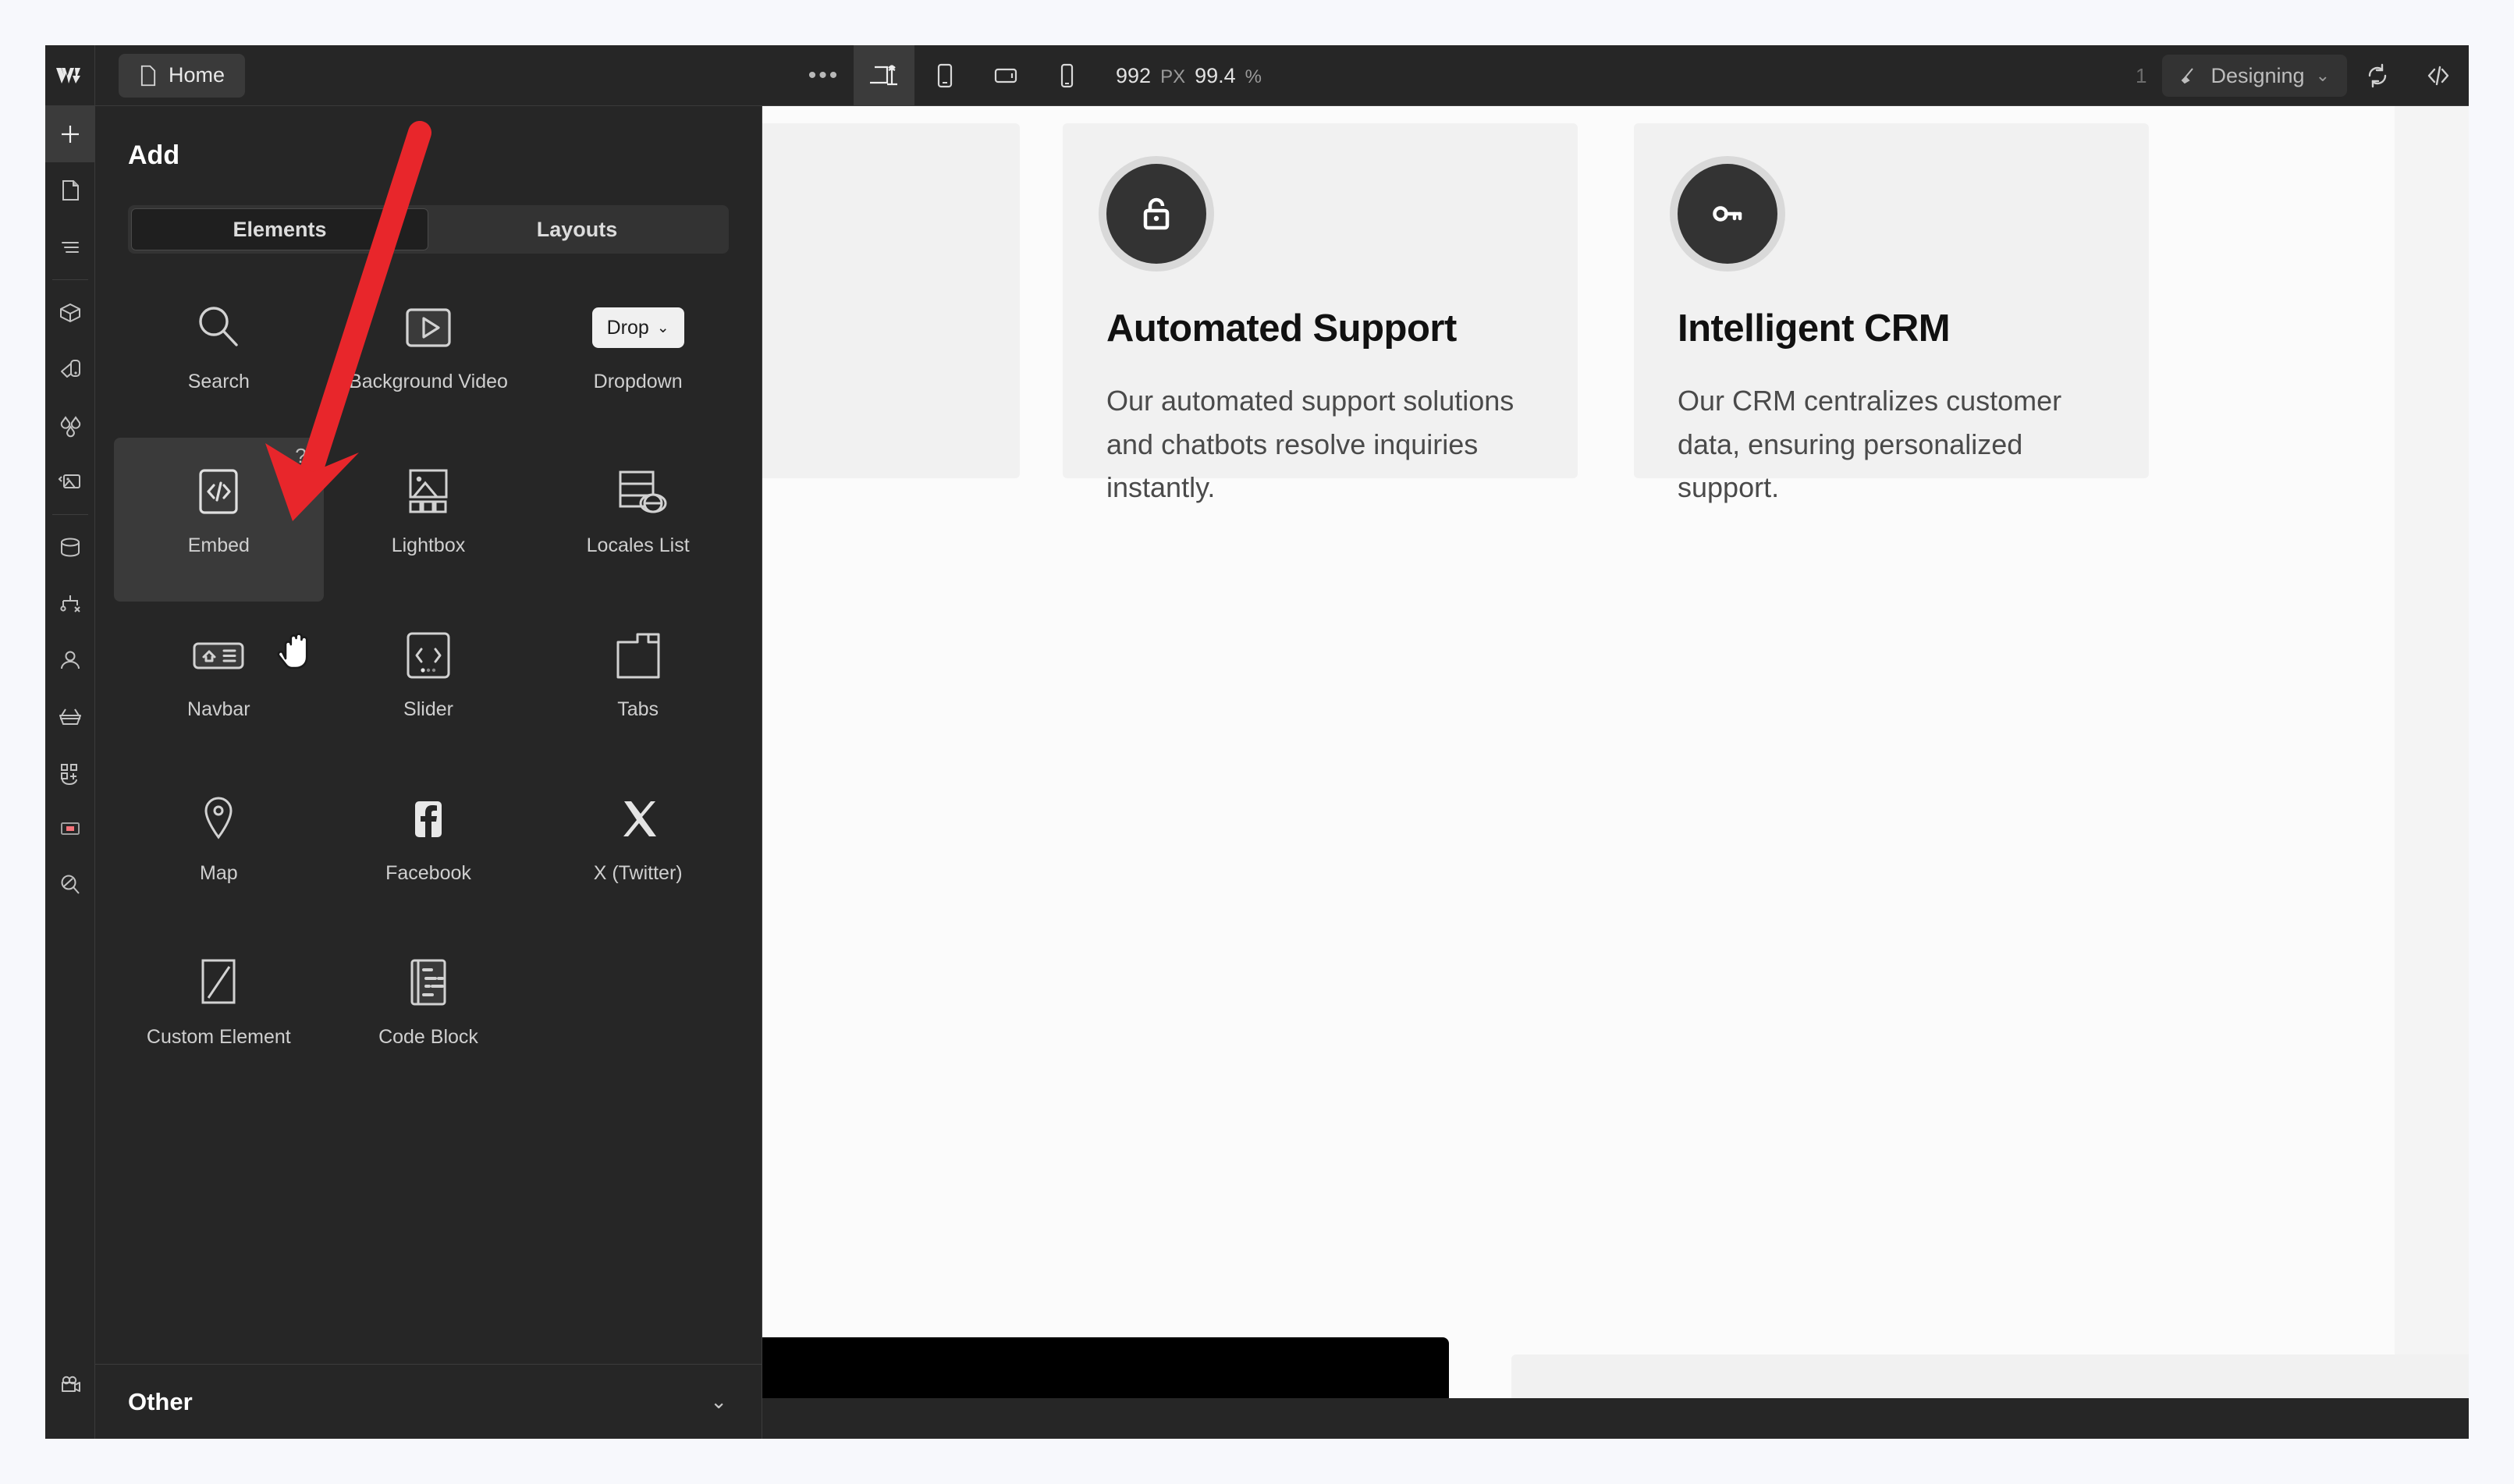 This screenshot has height=1484, width=2514. I want to click on canvas-bottom-bar, so click(1615, 1419).